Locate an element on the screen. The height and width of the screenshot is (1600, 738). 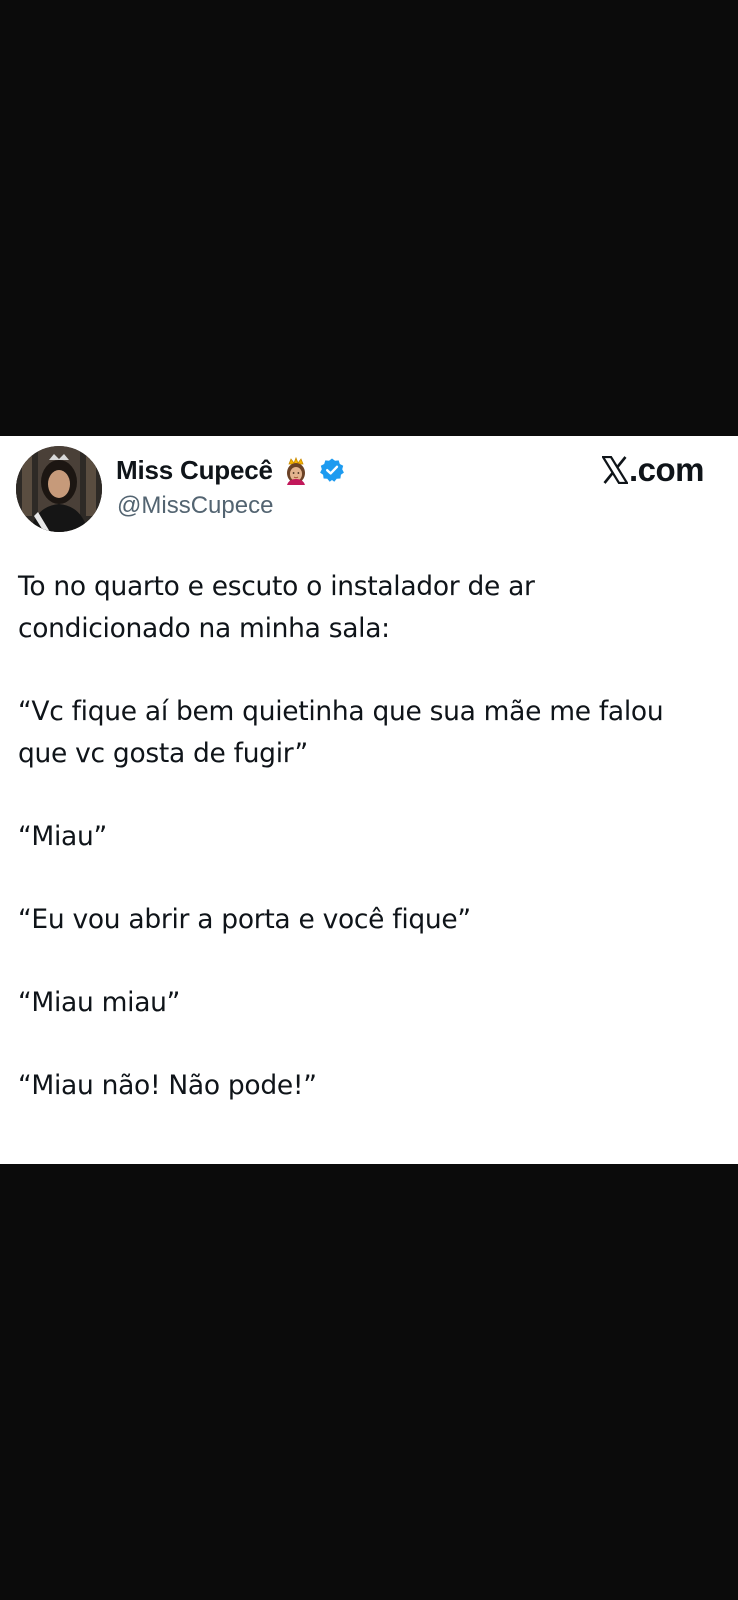
site-label: .com is located at coordinates (653, 470).